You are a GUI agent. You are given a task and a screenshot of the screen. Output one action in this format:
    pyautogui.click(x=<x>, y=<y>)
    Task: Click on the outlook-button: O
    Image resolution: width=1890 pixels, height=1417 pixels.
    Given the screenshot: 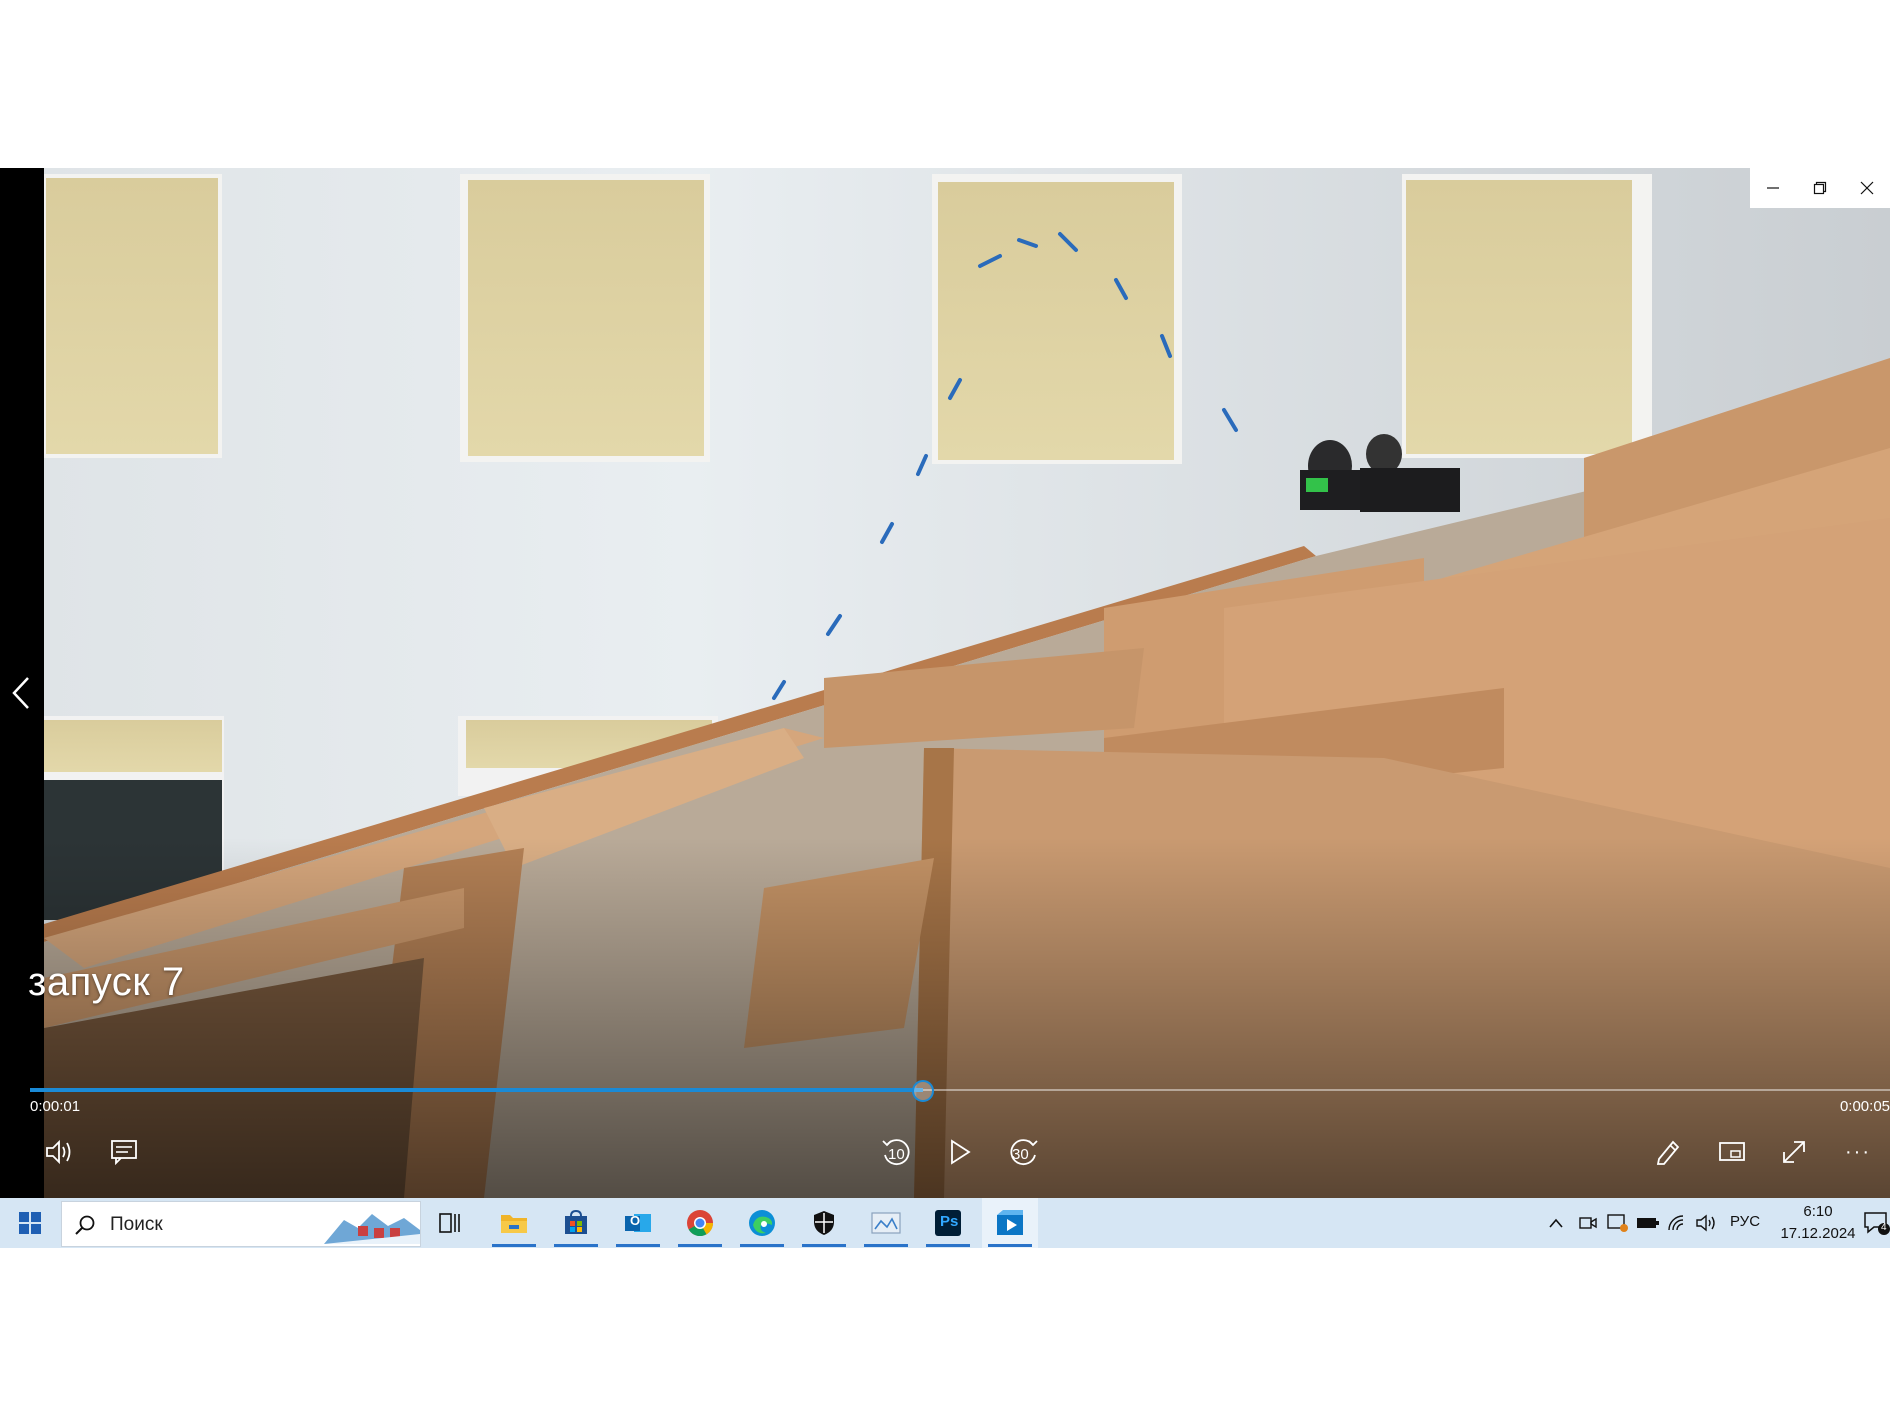 What is the action you would take?
    pyautogui.click(x=638, y=1223)
    